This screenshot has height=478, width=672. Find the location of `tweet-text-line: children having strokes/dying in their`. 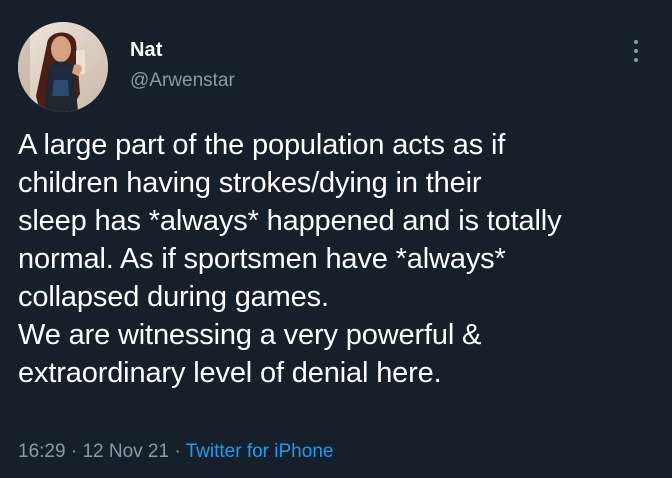

tweet-text-line: children having strokes/dying in their is located at coordinates (250, 183).